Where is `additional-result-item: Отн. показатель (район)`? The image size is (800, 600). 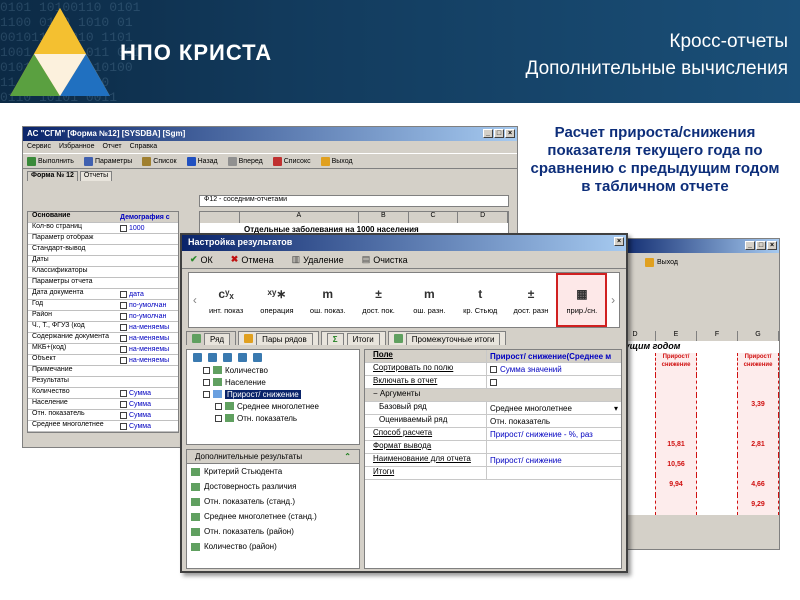
additional-result-item: Отн. показатель (район) is located at coordinates (273, 531).